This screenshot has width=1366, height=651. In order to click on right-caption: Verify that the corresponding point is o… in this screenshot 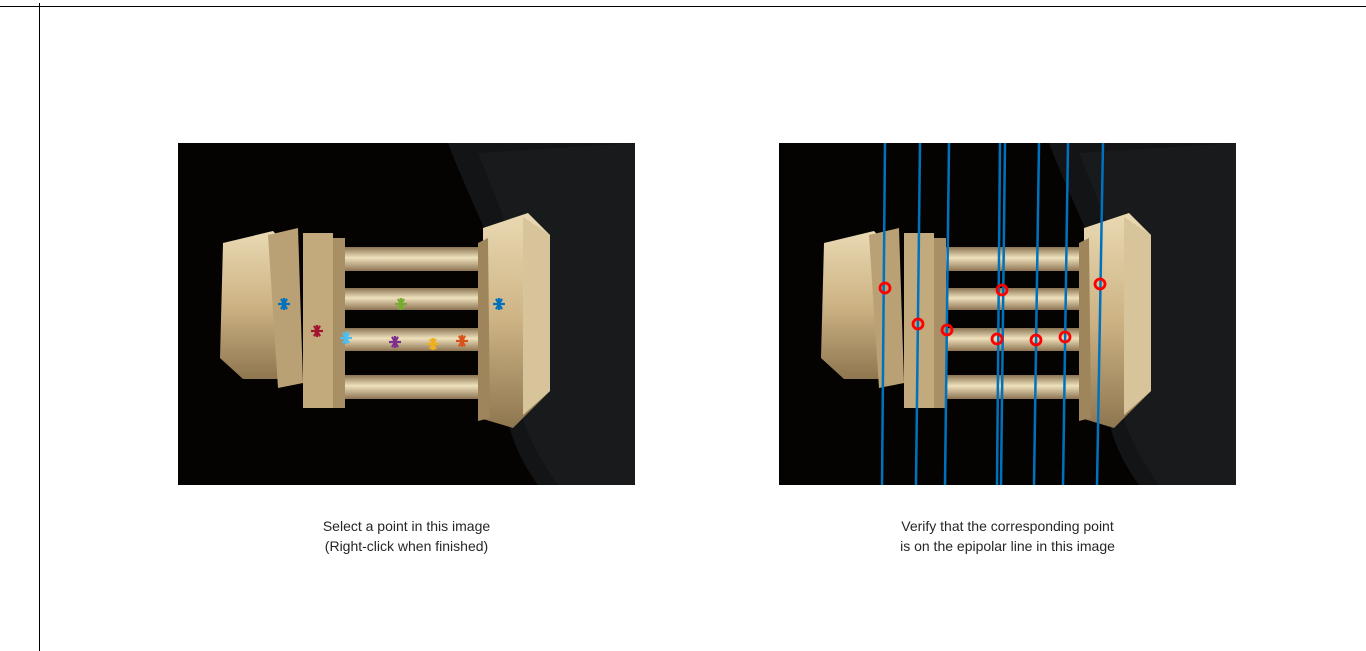, I will do `click(1007, 536)`.